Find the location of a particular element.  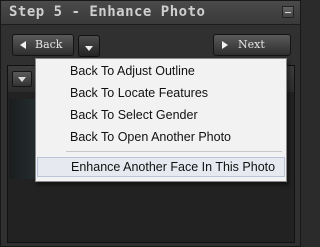

menu-item-select-gender: Back To Select Gender is located at coordinates (161, 115).